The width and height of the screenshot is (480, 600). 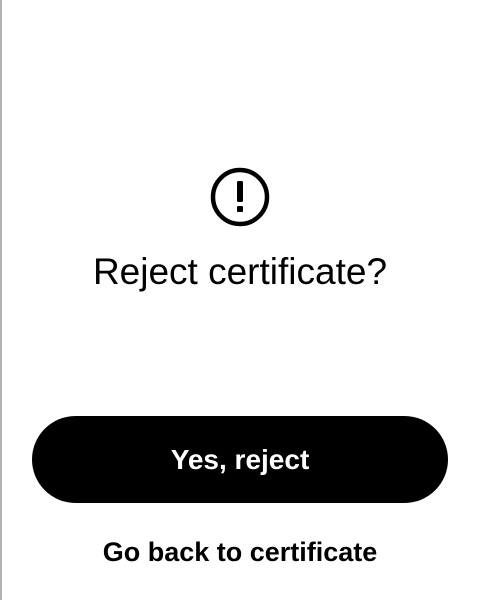 I want to click on yes-reject-button-label: Yes, reject, so click(x=240, y=459).